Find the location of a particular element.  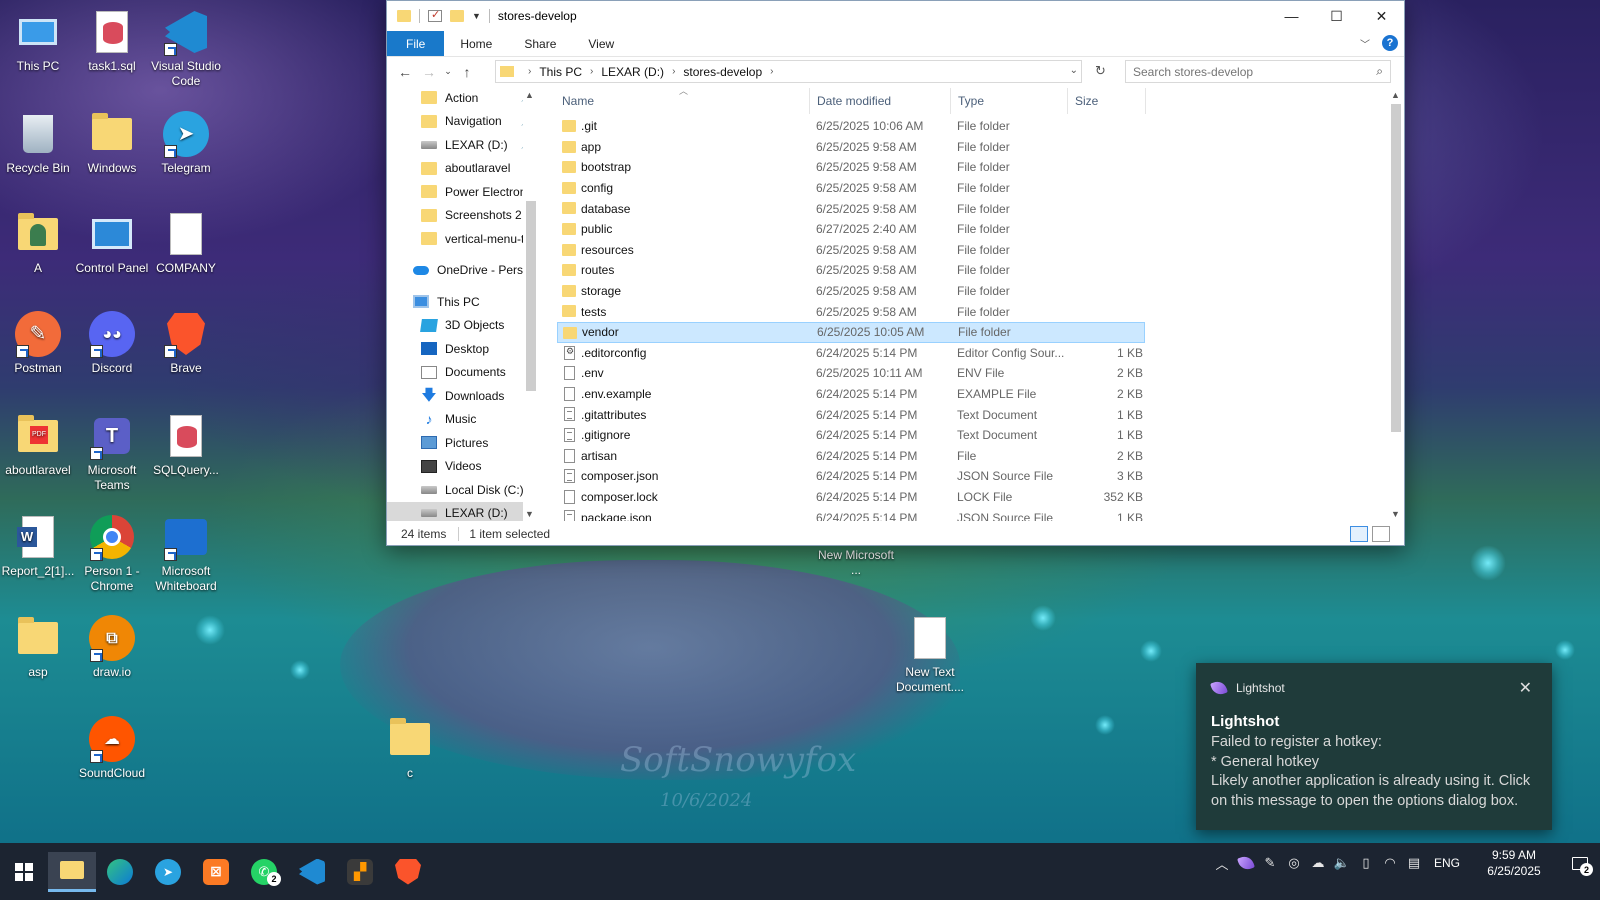

desktop-icon-this-pc: This PC is located at coordinates (38, 41).